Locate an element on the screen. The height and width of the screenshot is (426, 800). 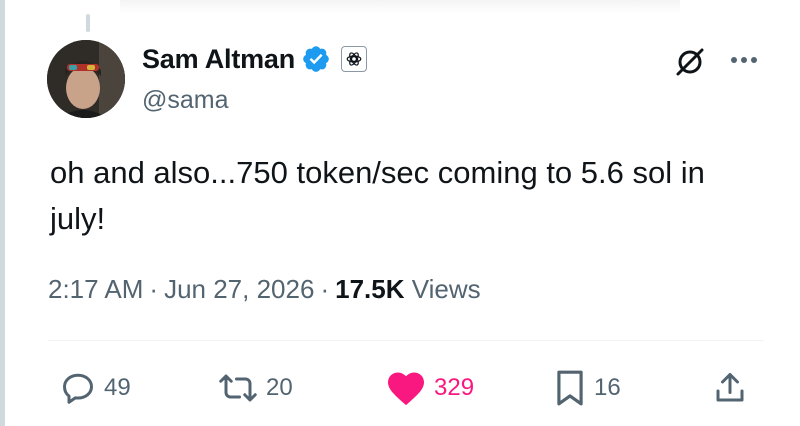
views-count: 17.5K is located at coordinates (369, 289).